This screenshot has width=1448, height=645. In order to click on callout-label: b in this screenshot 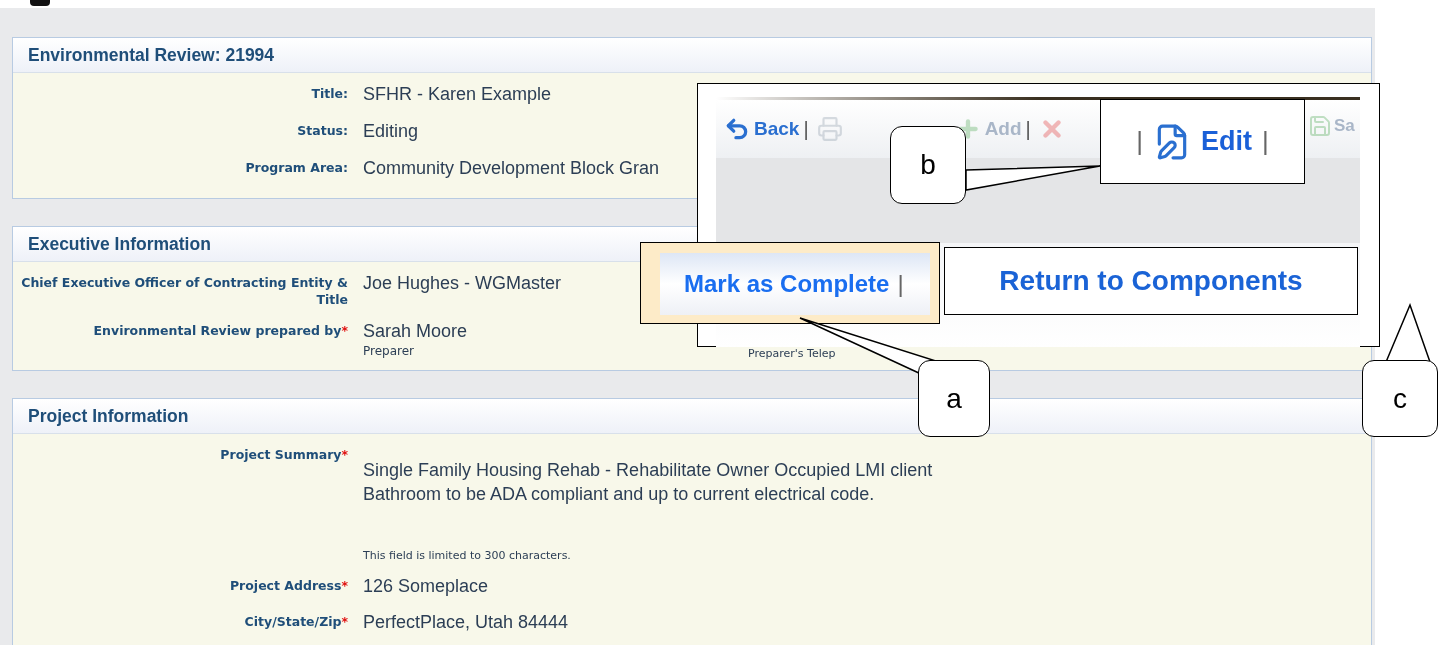, I will do `click(928, 165)`.